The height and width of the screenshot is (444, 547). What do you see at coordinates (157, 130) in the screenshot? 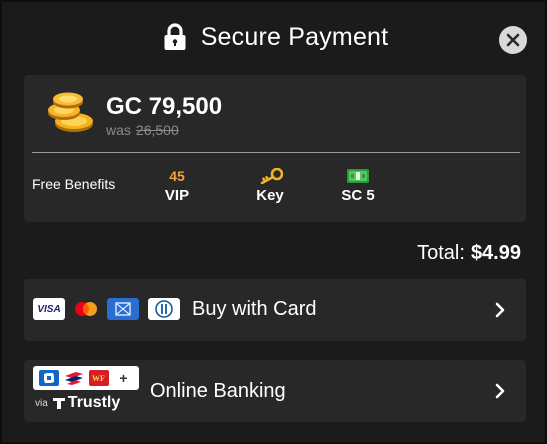
I see `was-amount: 26,500` at bounding box center [157, 130].